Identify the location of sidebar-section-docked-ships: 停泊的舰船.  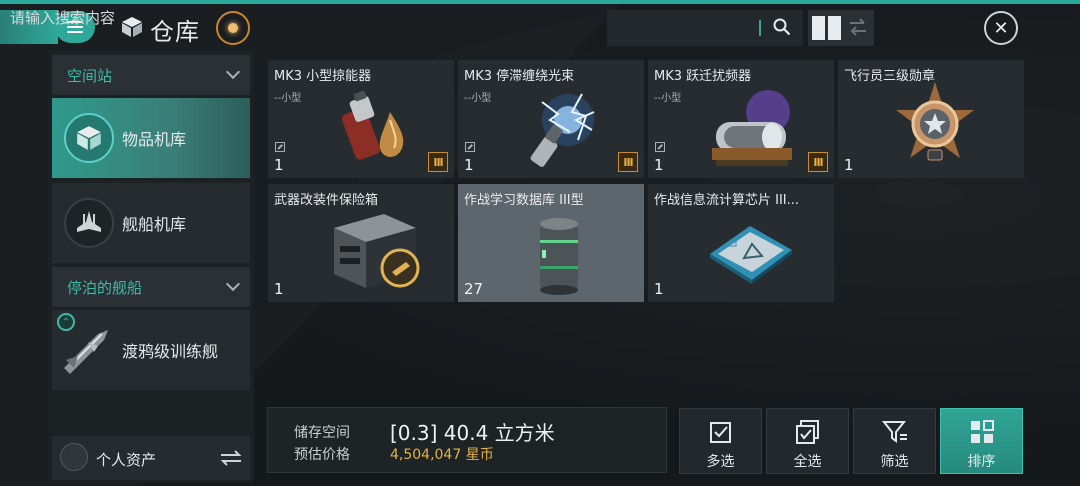
(151, 287).